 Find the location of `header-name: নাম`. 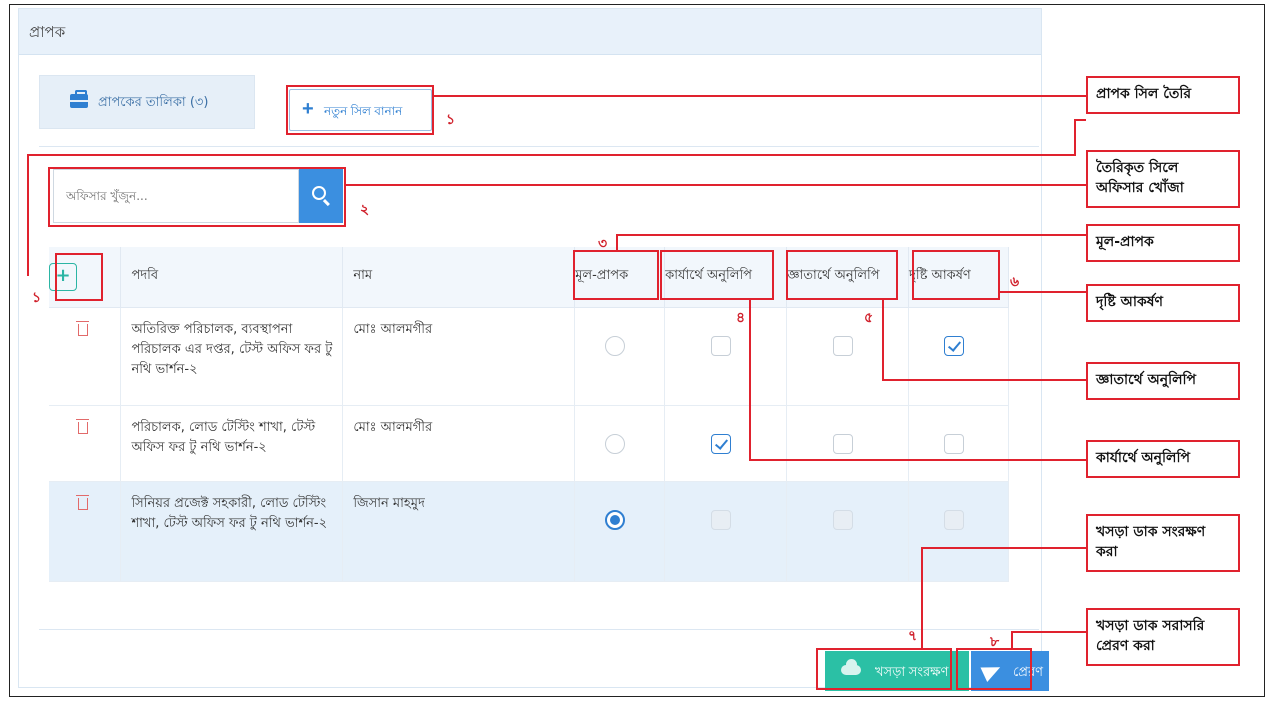

header-name: নাম is located at coordinates (459, 277).